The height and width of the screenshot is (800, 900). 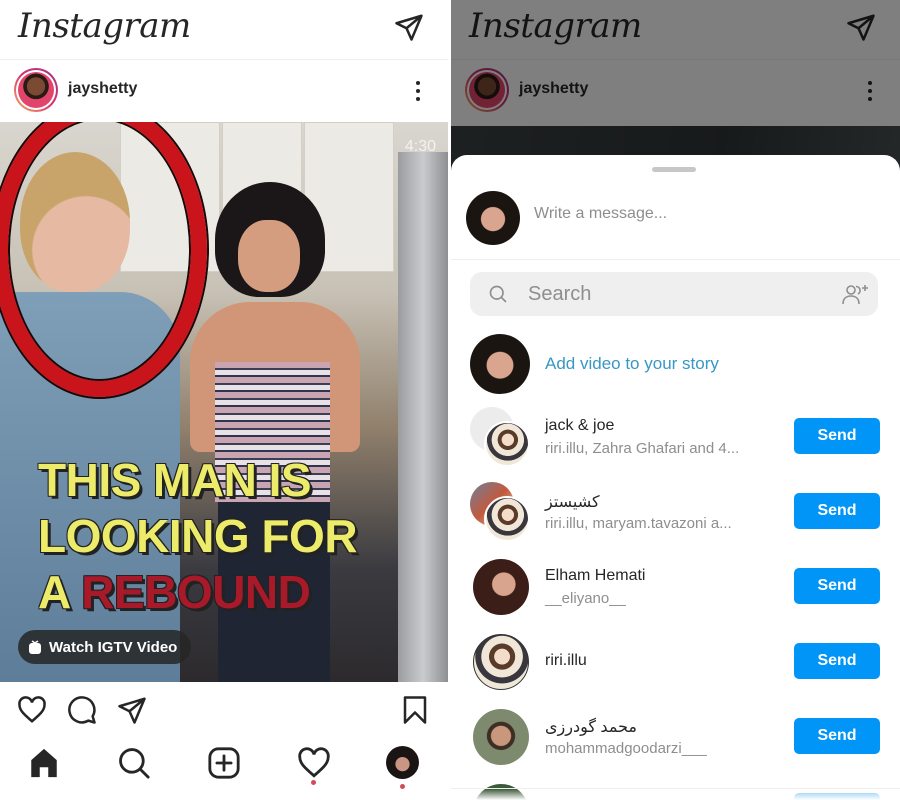 I want to click on contact-row: محمد گودرزی mohammadgoodarzi___ Send, so click(x=675, y=737).